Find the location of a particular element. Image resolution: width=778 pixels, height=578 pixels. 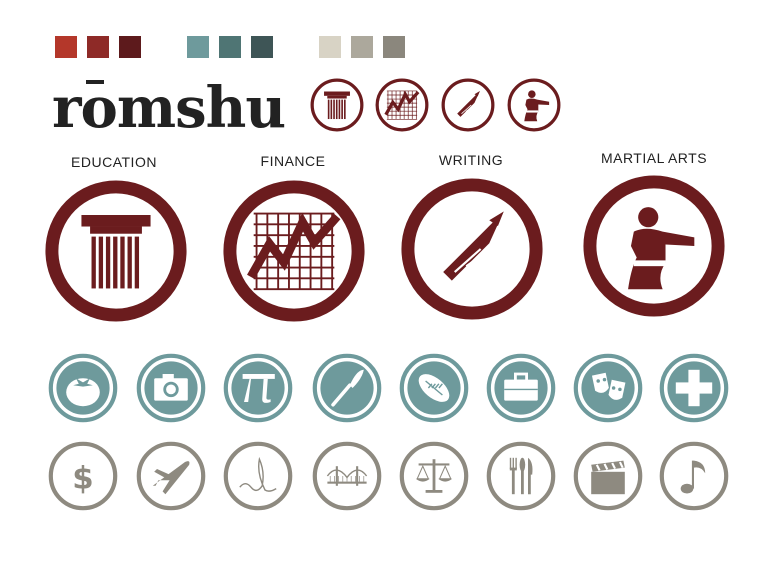

label-education: EDUCATION is located at coordinates (114, 162).